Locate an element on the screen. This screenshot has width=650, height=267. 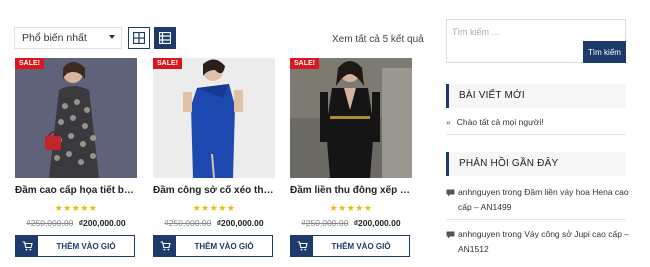
grid-view-icon is located at coordinates (139, 38).